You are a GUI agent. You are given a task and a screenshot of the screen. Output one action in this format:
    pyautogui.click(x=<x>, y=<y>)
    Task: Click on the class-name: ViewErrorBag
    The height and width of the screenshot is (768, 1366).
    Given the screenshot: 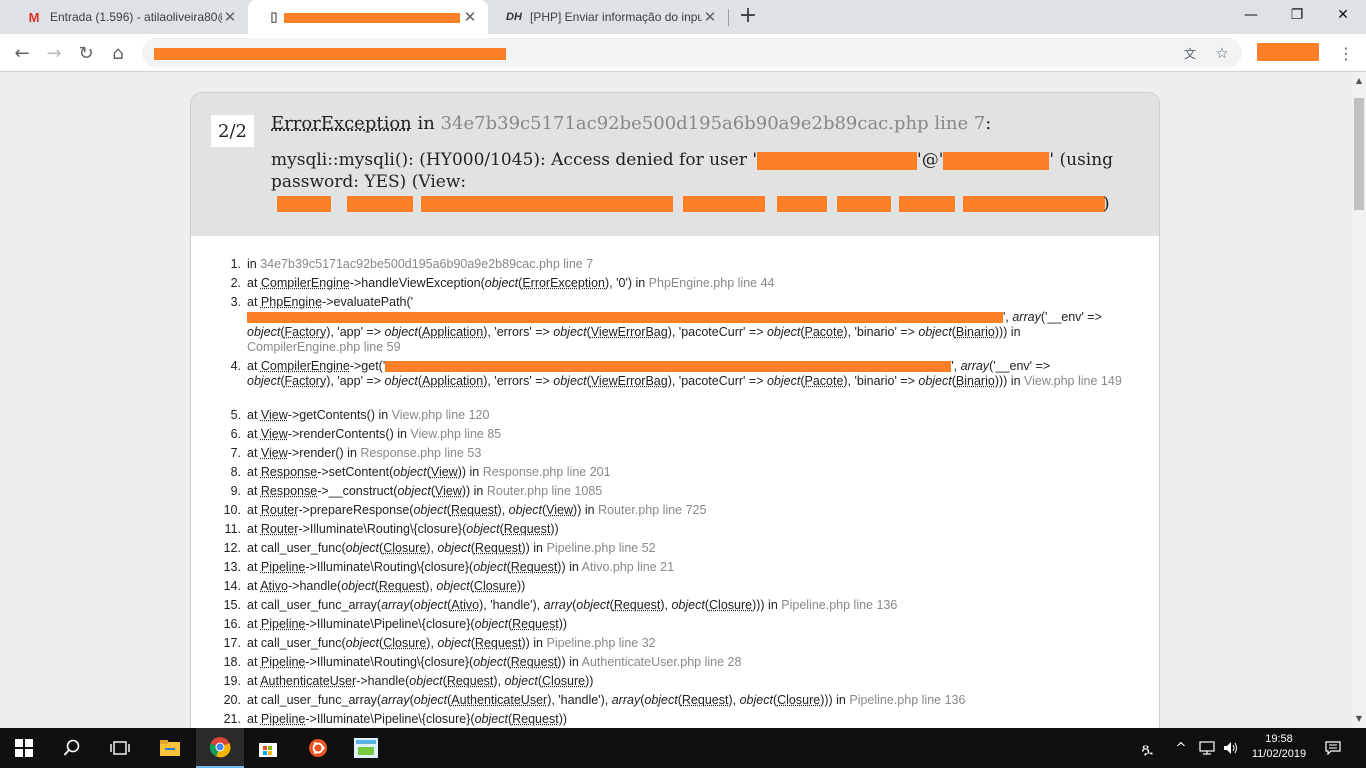 What is the action you would take?
    pyautogui.click(x=629, y=332)
    